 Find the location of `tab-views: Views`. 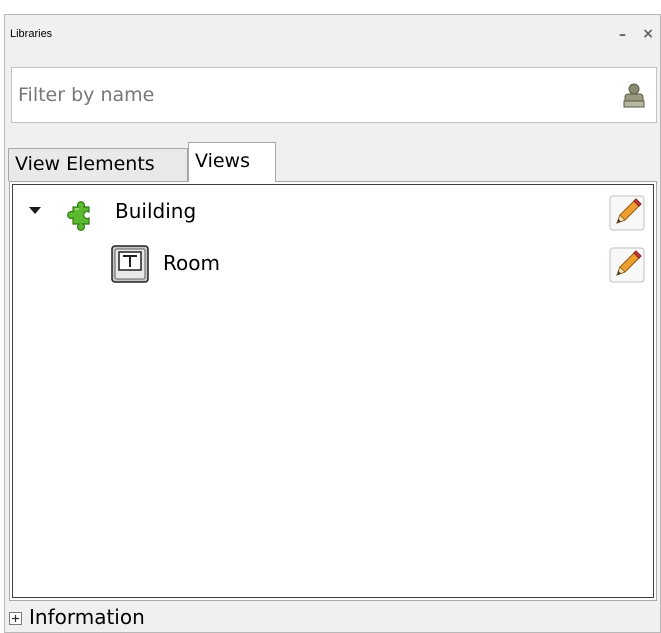

tab-views: Views is located at coordinates (232, 162).